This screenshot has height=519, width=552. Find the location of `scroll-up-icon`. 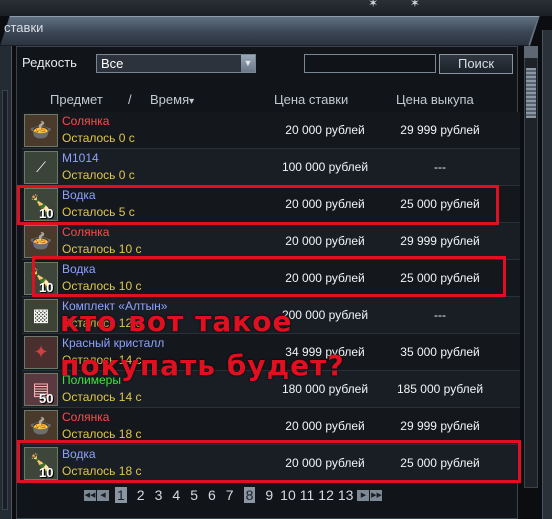

scroll-up-icon is located at coordinates (531, 52).